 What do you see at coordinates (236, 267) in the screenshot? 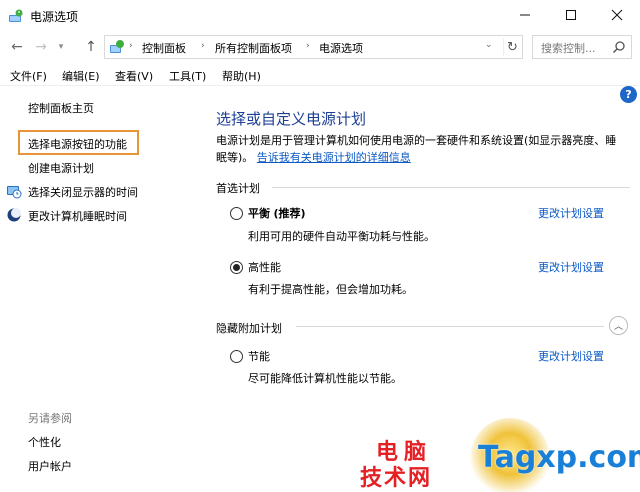
I see `plan-high-performance-radio` at bounding box center [236, 267].